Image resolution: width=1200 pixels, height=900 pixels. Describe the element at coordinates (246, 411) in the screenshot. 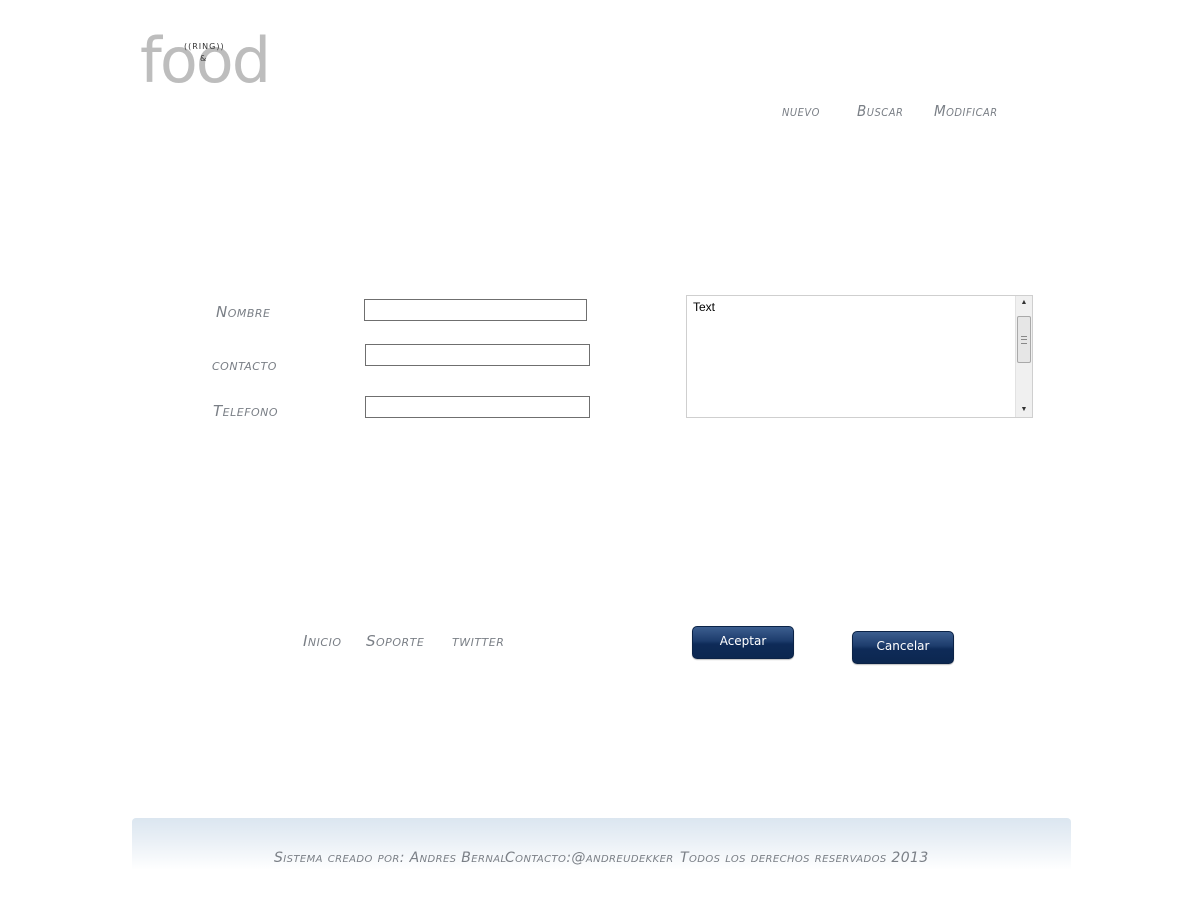

I see `telefono-label: Telefono` at that location.